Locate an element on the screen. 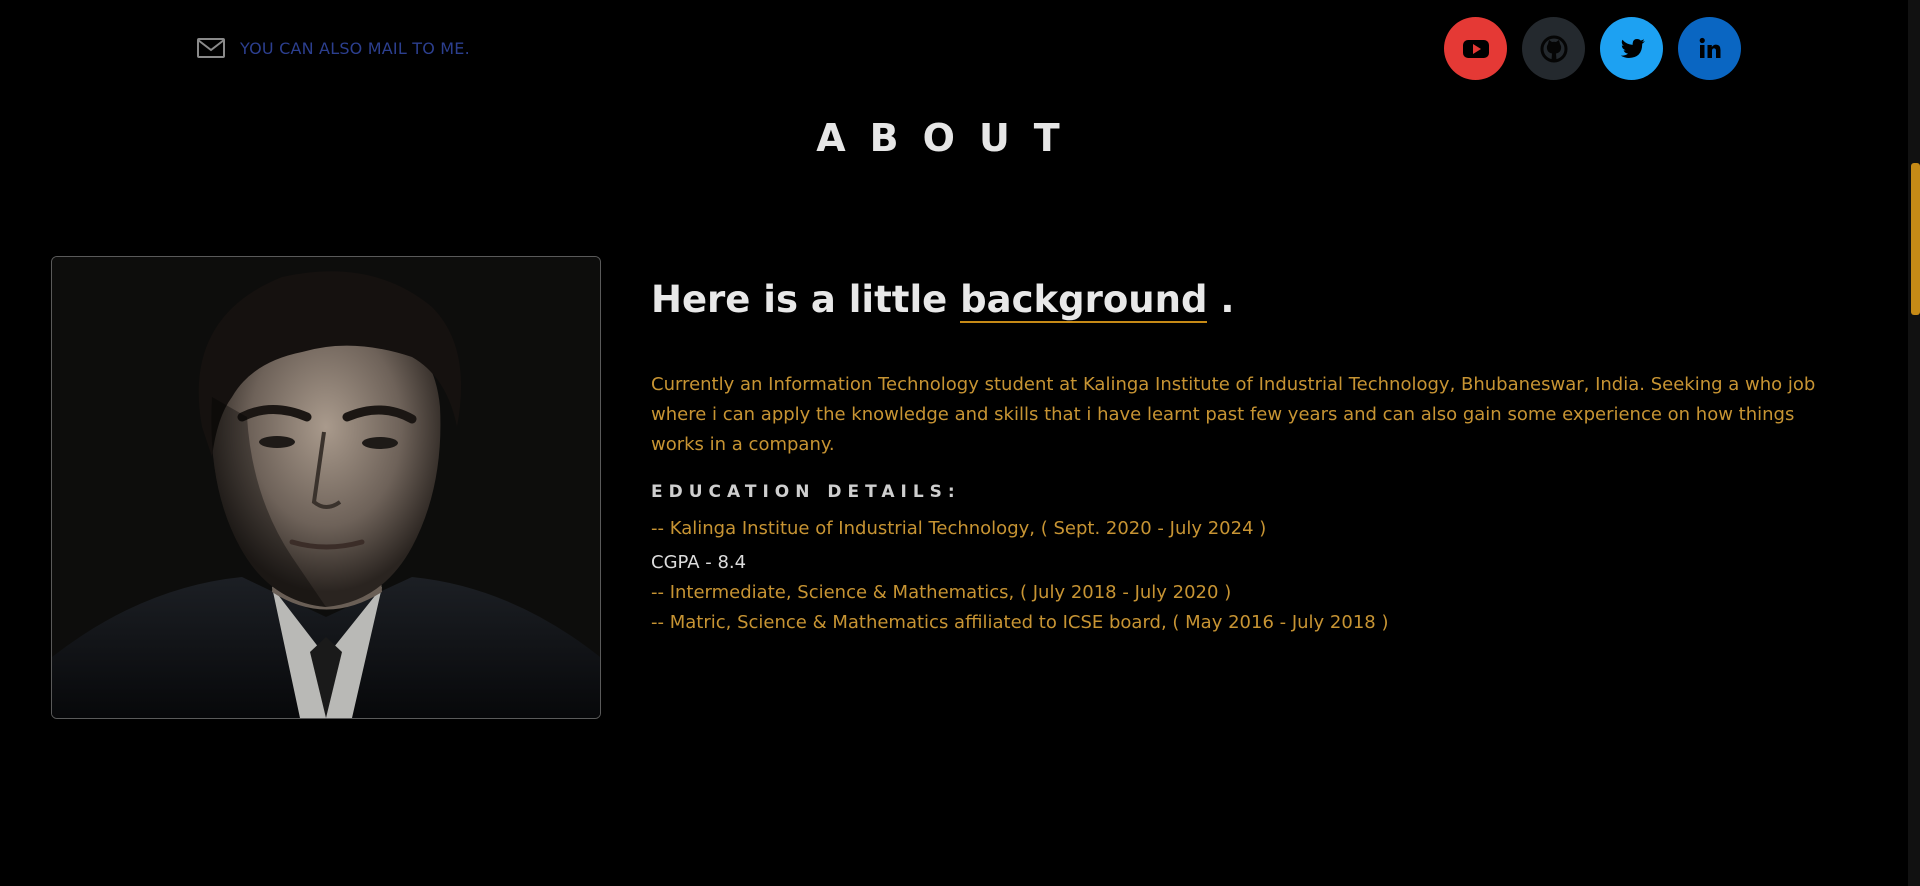 The height and width of the screenshot is (886, 1920). youtube-icon is located at coordinates (1475, 48).